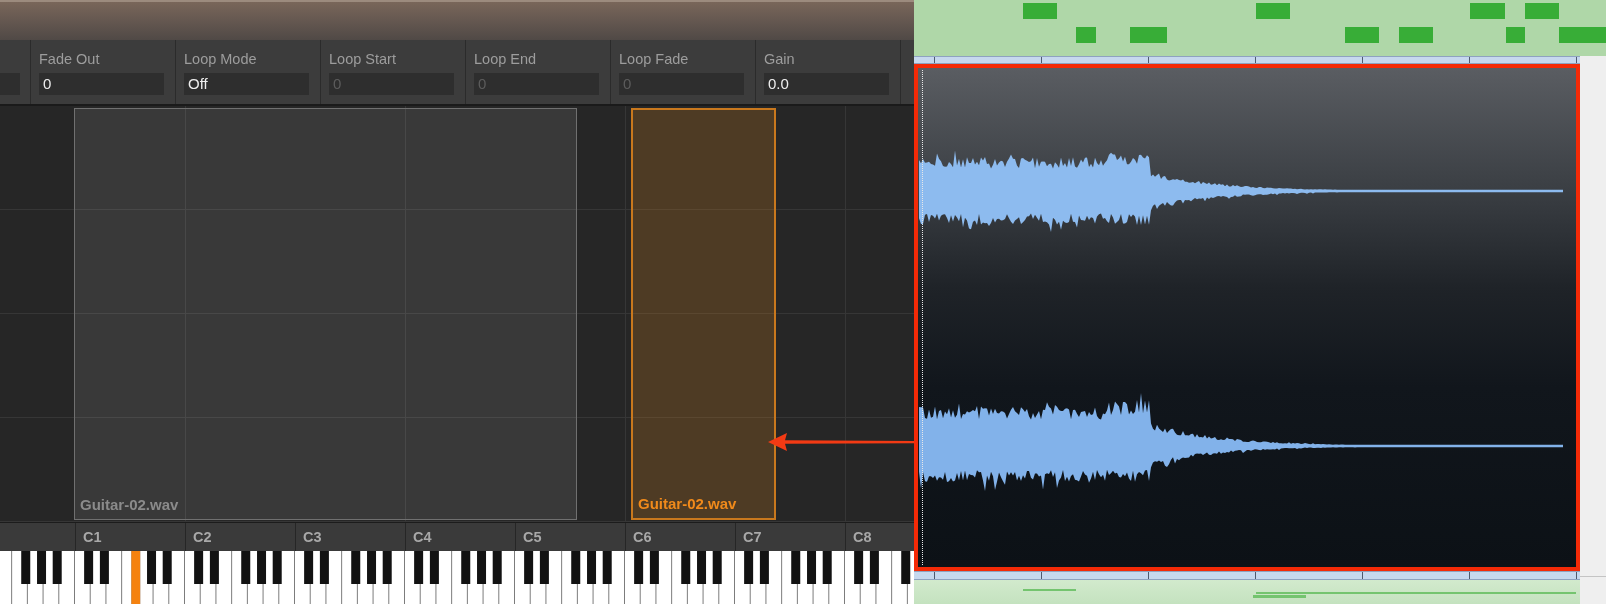  What do you see at coordinates (101, 84) in the screenshot?
I see `input-field: 0` at bounding box center [101, 84].